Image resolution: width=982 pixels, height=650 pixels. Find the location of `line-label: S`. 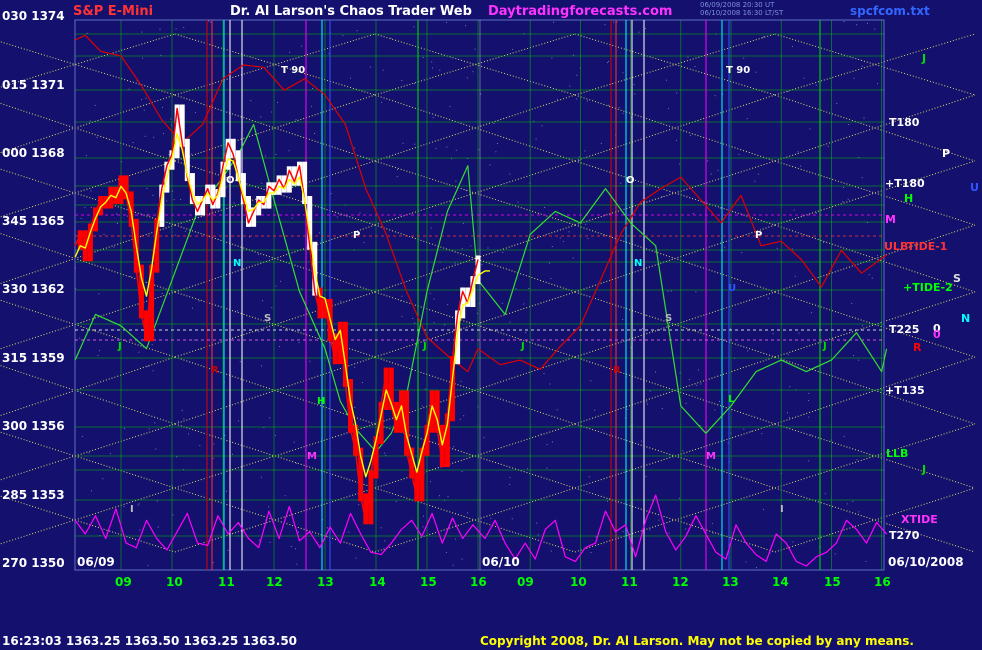

line-label: S is located at coordinates (669, 318).